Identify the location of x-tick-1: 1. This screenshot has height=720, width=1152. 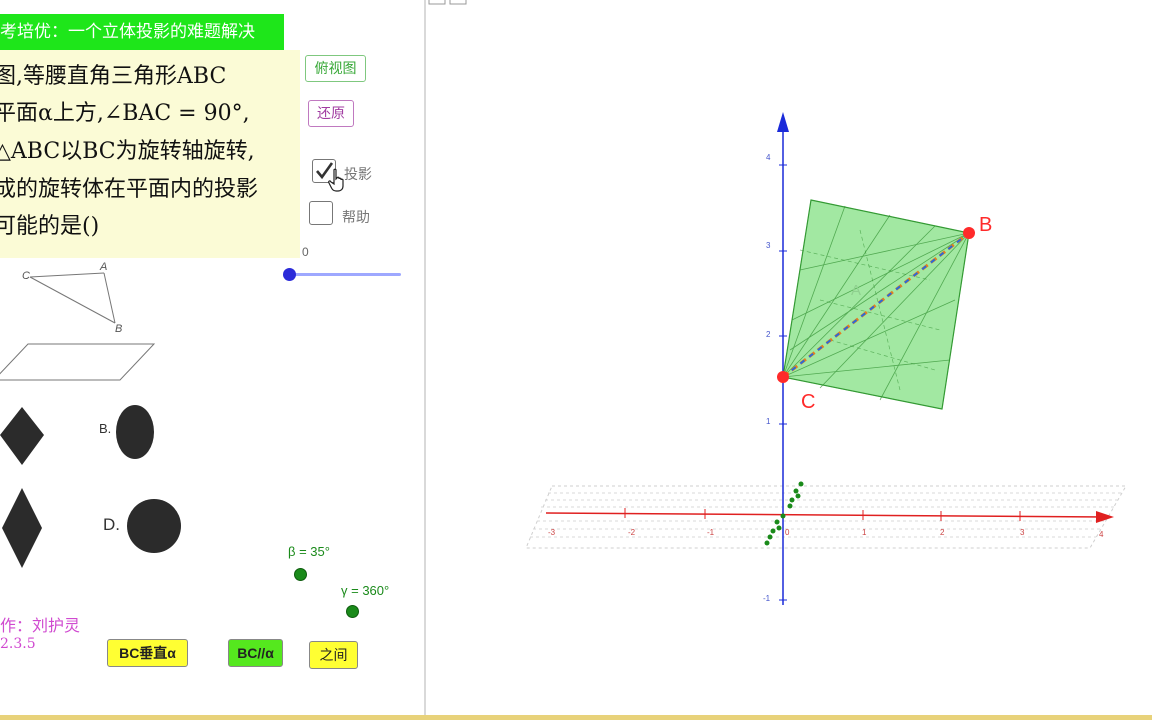
(864, 532).